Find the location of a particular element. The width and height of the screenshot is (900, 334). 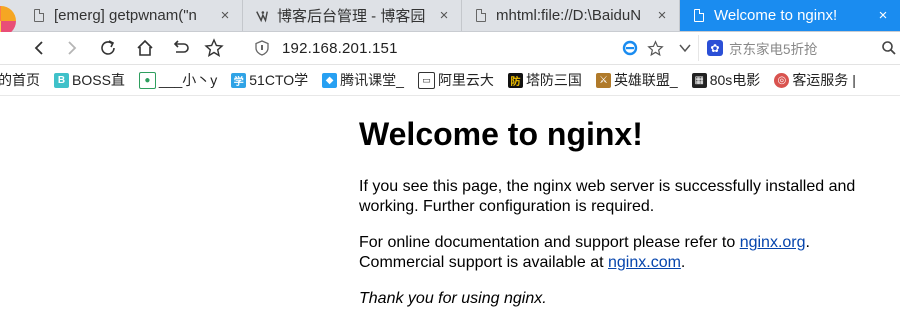

lol-icon: ⚔ is located at coordinates (603, 80).